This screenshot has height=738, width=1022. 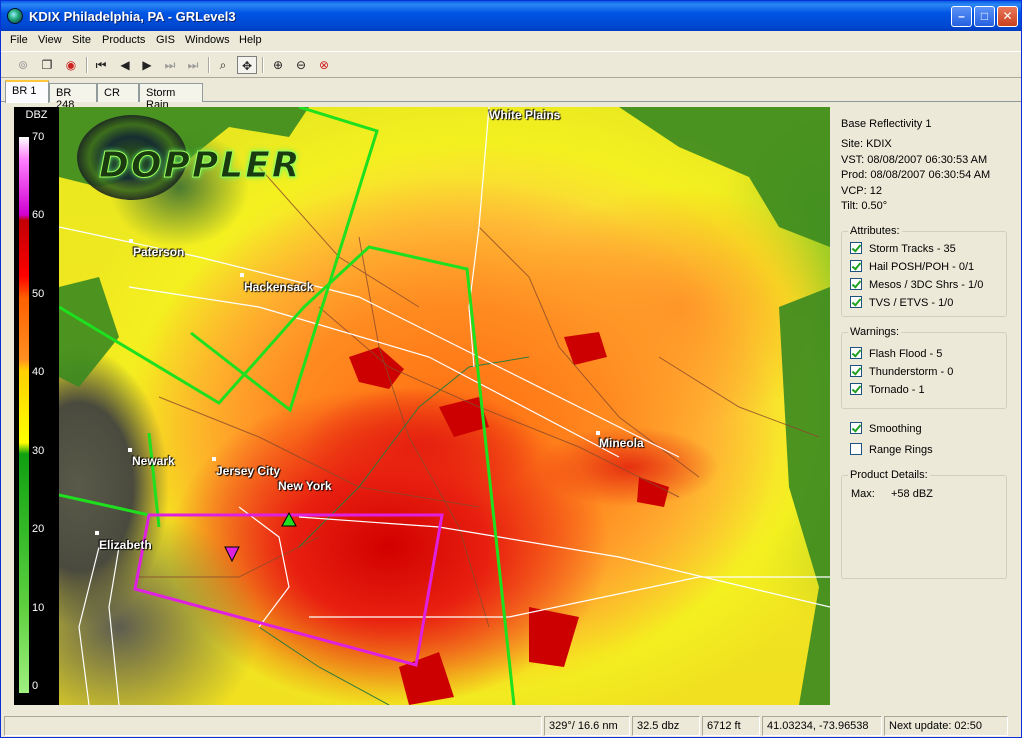 I want to click on prod-info: Prod: 08/08/2007 06:30:54 AM, so click(x=916, y=175).